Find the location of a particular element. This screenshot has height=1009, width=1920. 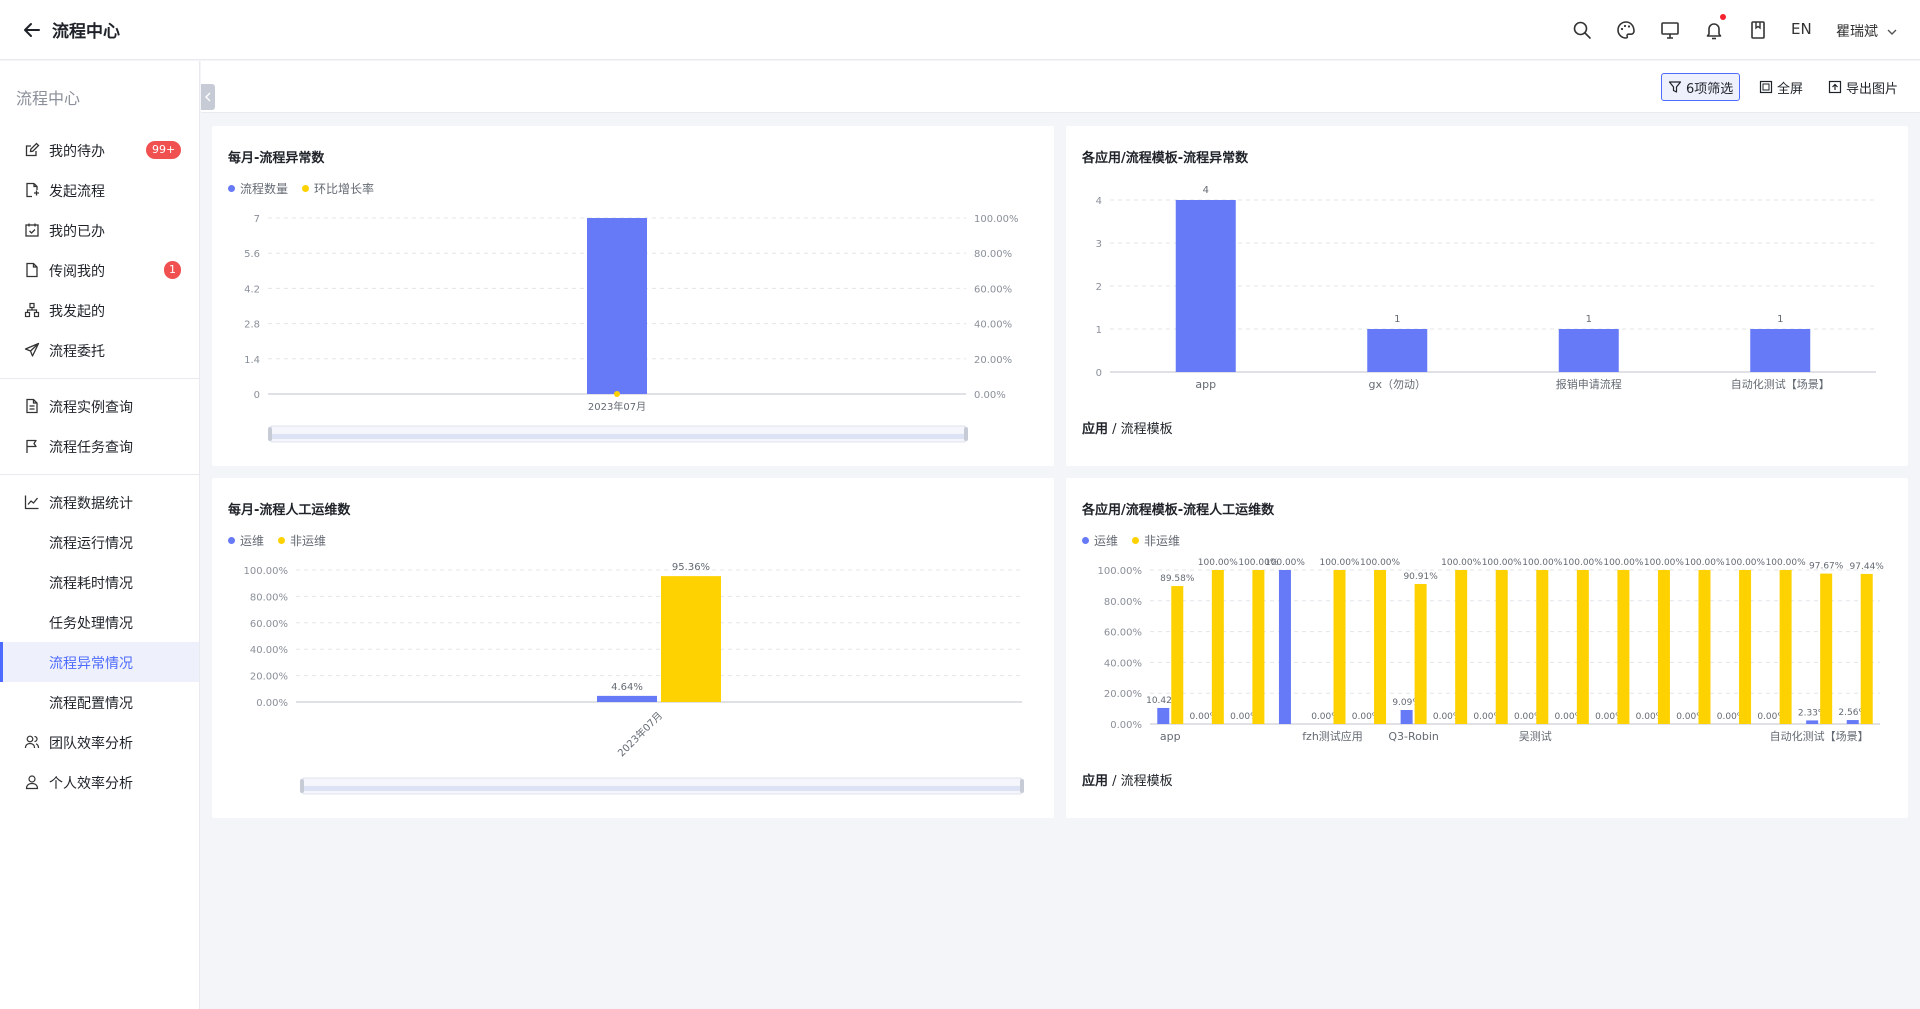

sidebar-subitem-duration: 流程耗时情况 is located at coordinates (99, 582).